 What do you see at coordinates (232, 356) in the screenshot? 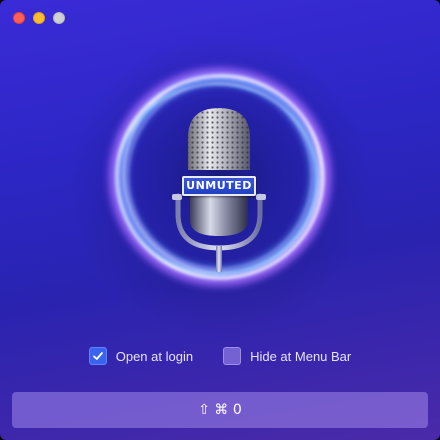
I see `hide-at-menu-bar-checkbox` at bounding box center [232, 356].